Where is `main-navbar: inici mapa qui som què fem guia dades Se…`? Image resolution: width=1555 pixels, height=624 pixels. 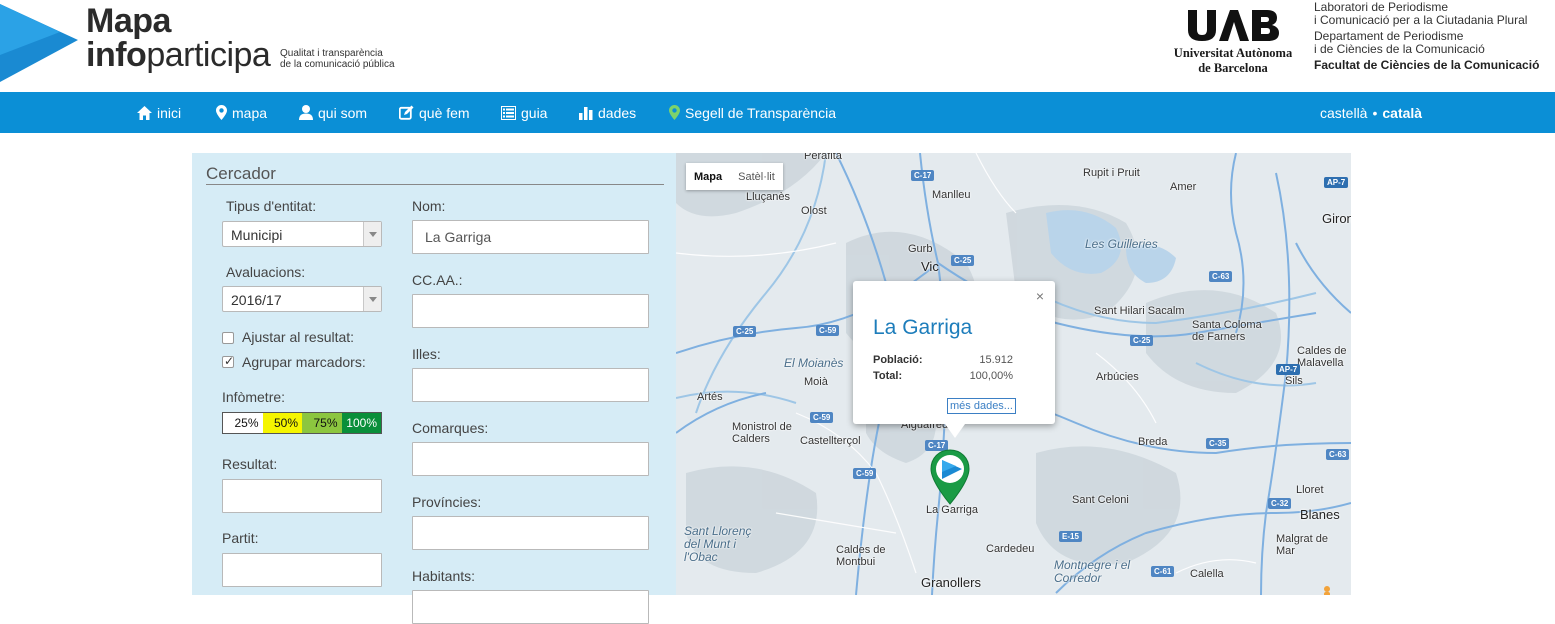
main-navbar: inici mapa qui som què fem guia dades Se… is located at coordinates (777, 112).